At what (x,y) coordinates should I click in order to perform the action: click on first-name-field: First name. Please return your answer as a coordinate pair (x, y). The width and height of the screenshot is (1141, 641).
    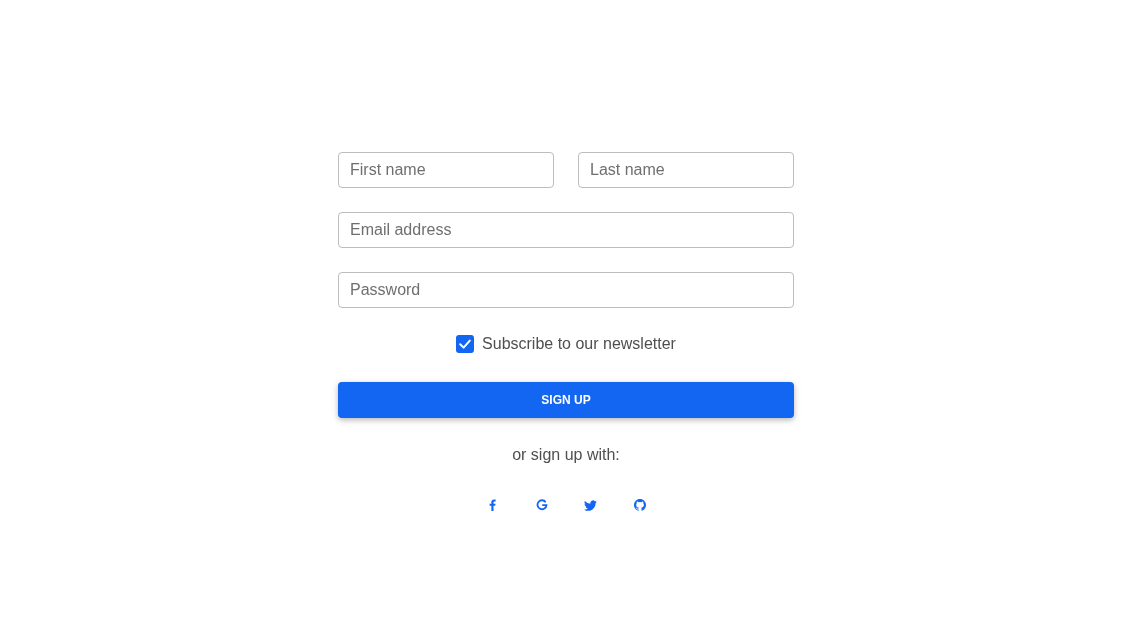
    Looking at the image, I should click on (446, 170).